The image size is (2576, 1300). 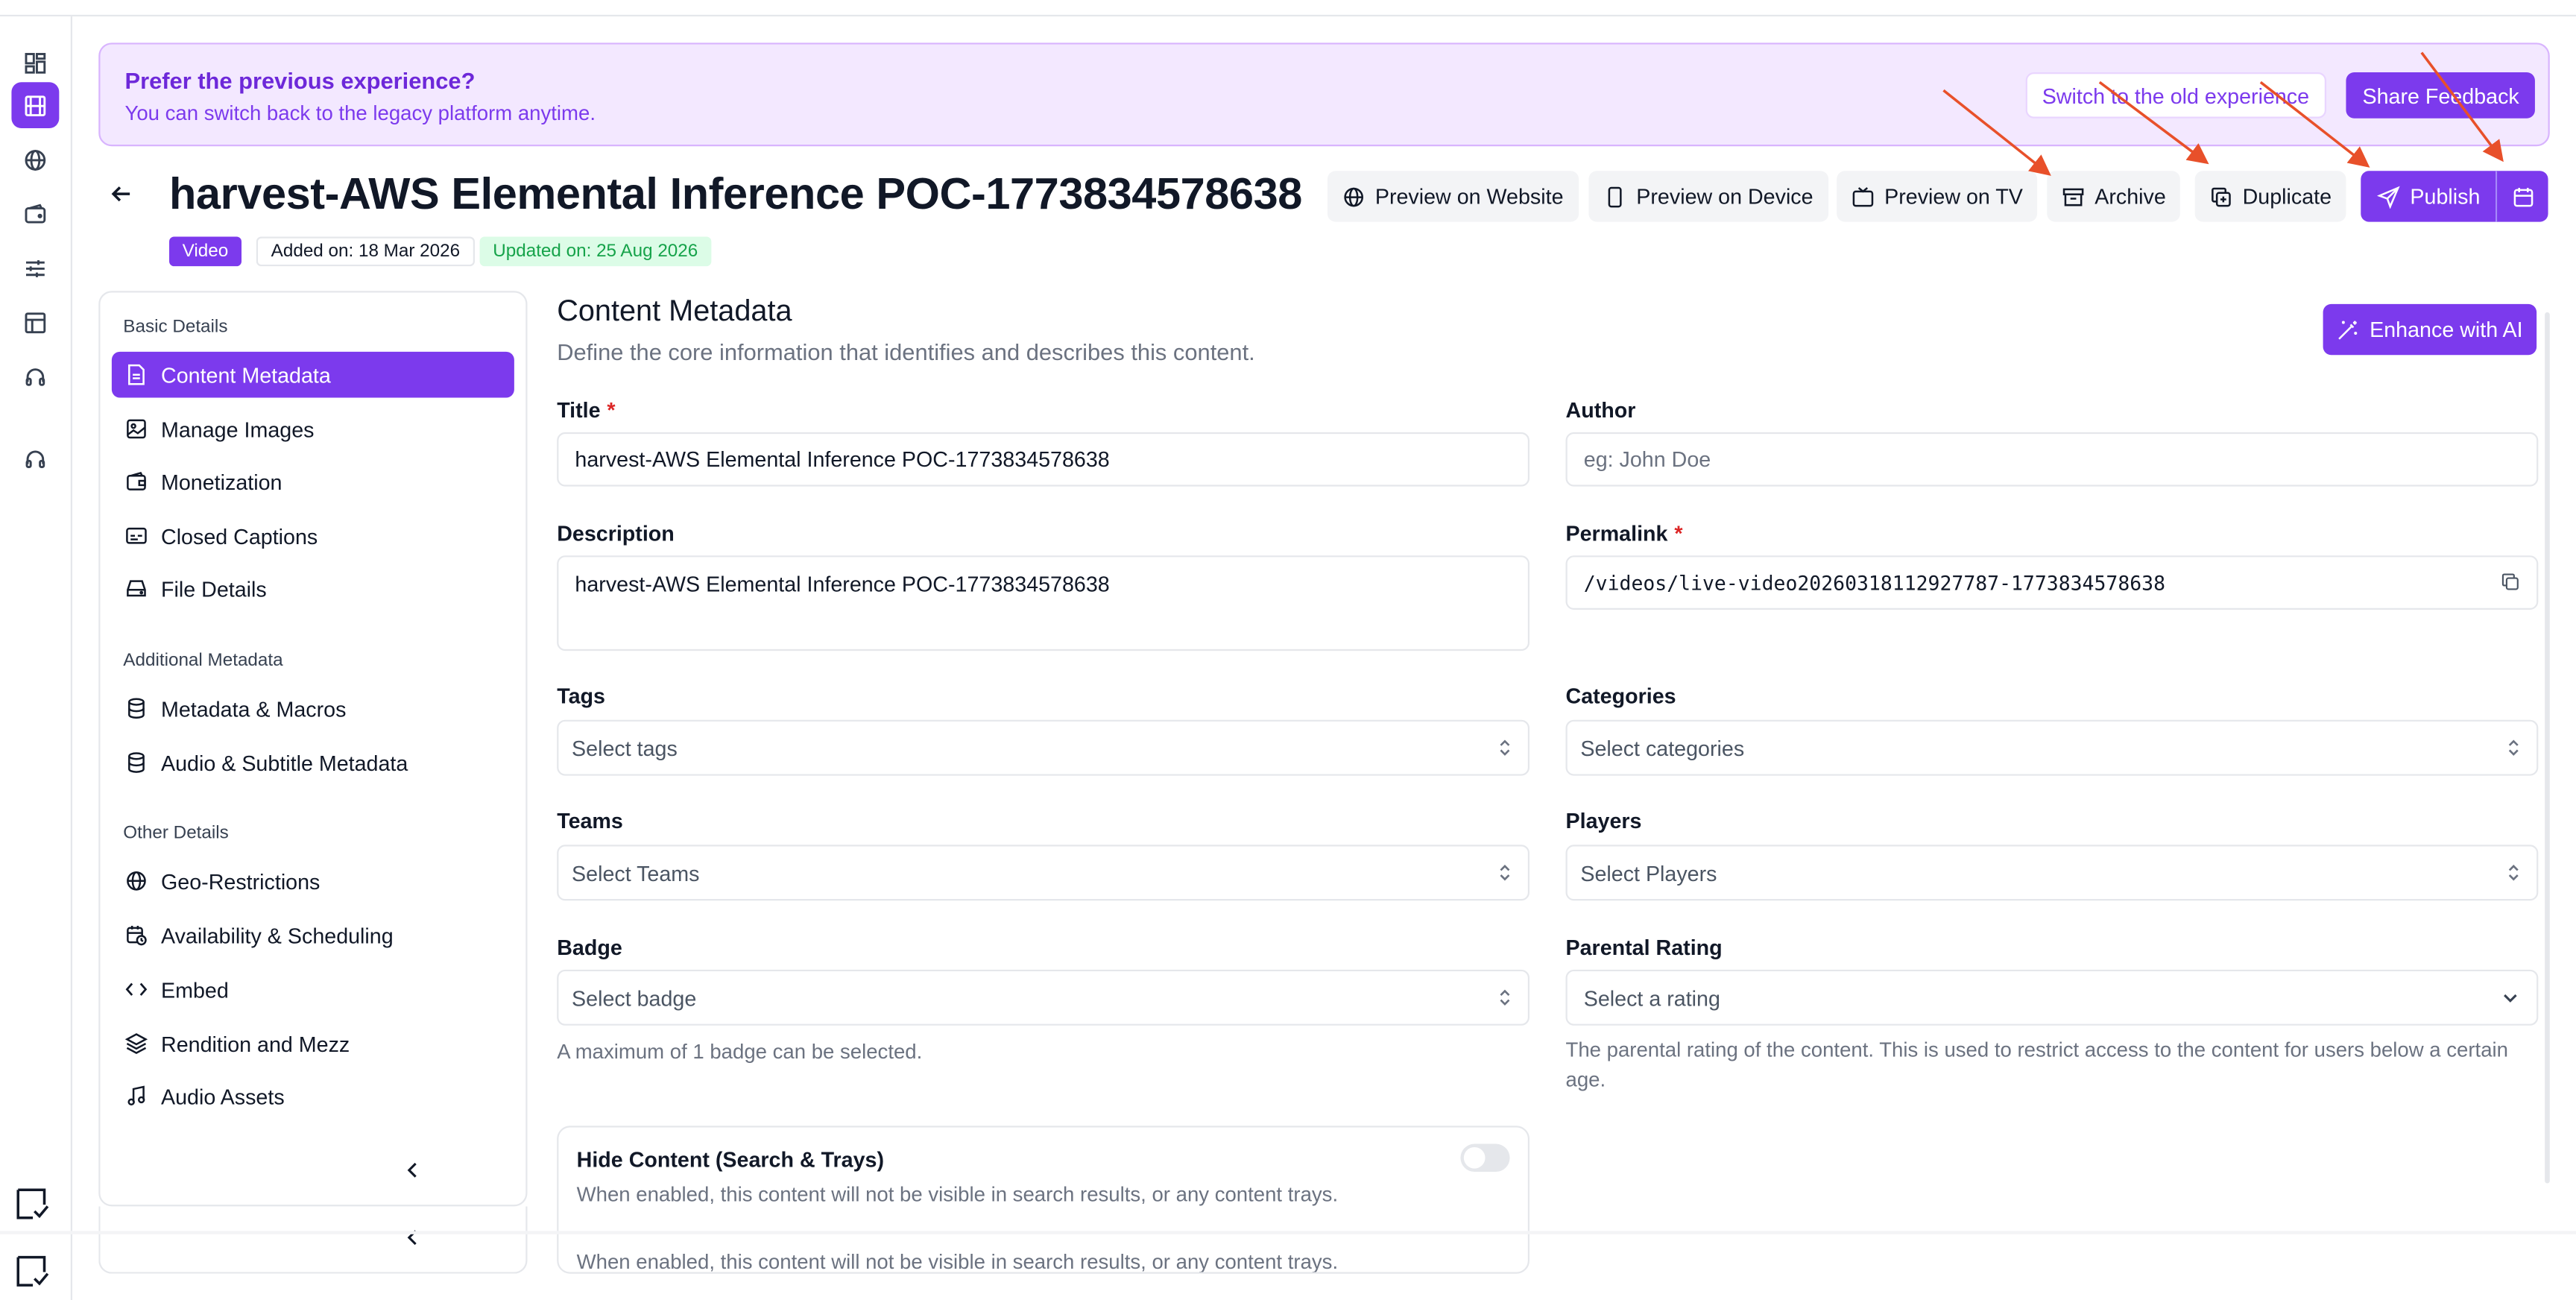 I want to click on teams-select: Select Teams, so click(x=1043, y=873).